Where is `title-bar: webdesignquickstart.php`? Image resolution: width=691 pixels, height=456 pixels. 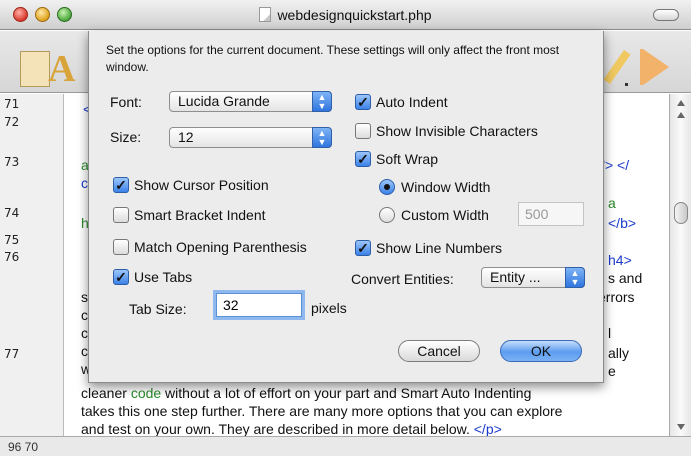
title-bar: webdesignquickstart.php is located at coordinates (345, 15).